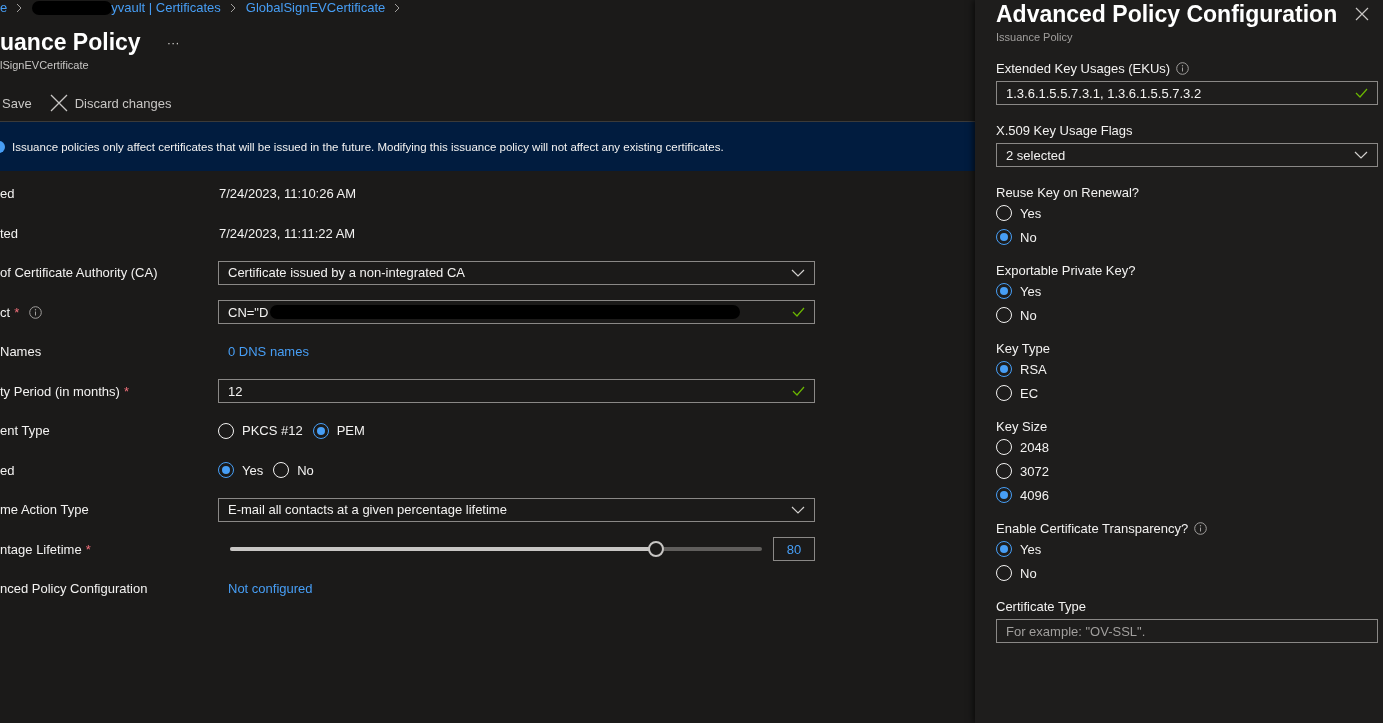 This screenshot has height=723, width=1383. I want to click on field-label: ted, so click(9, 233).